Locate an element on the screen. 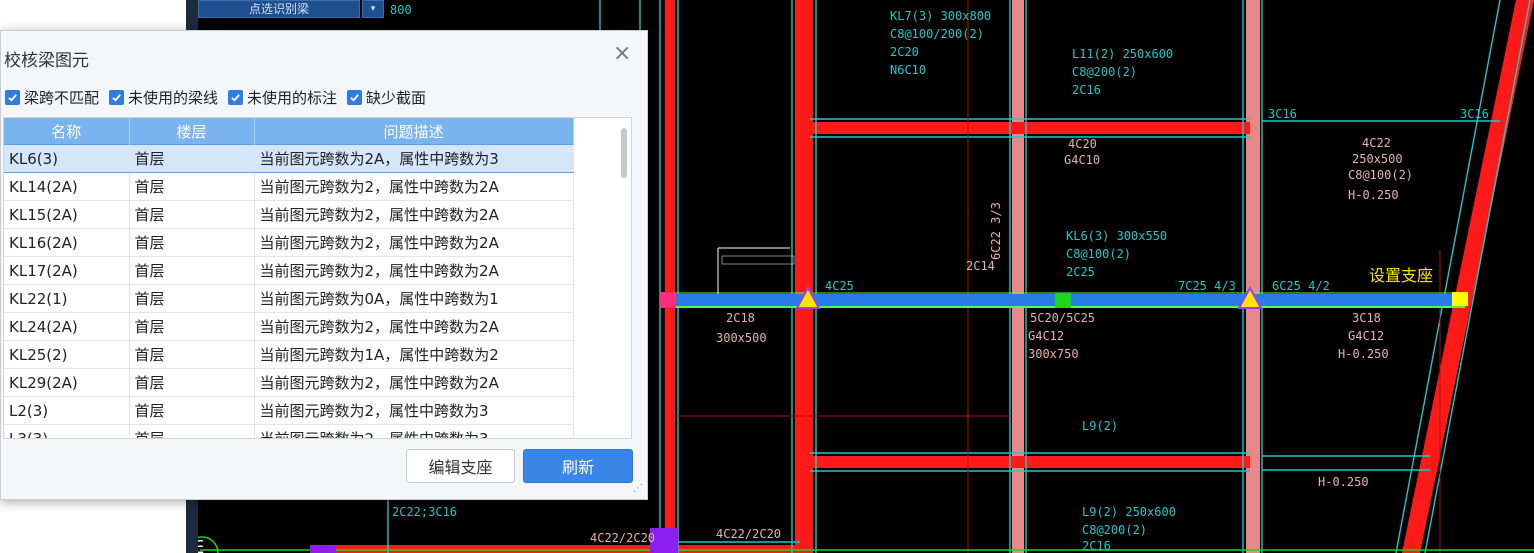  svg-text: KL6(3) 300x550 is located at coordinates (1116, 236).